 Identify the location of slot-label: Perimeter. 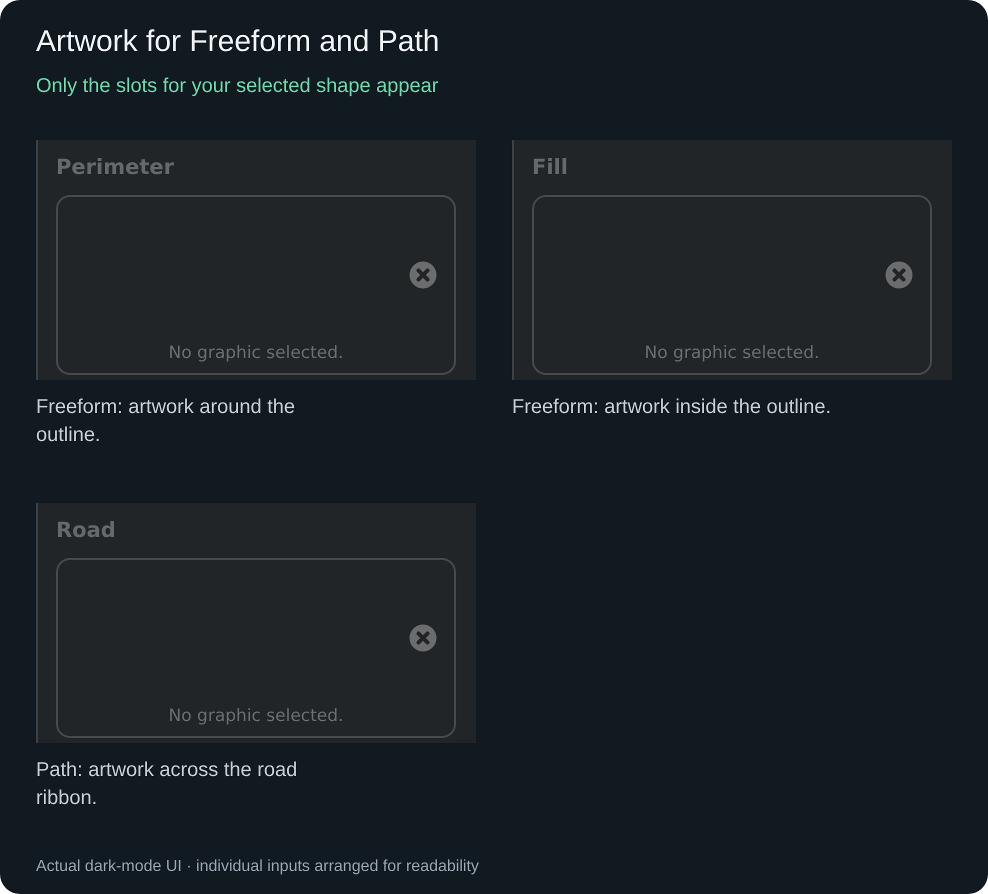
(115, 167).